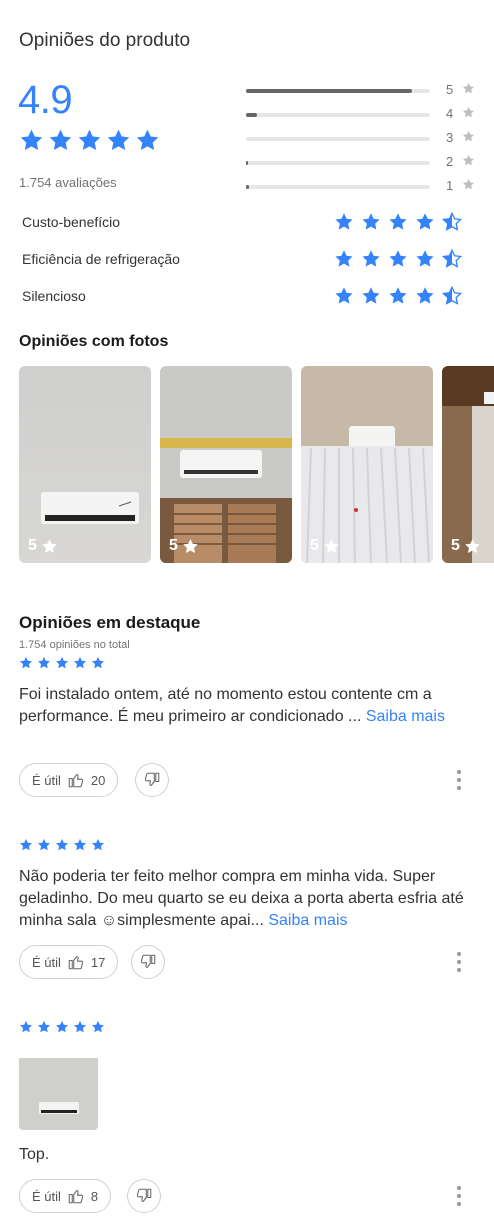 The image size is (494, 1219). I want to click on attribute-row: Eficiência de refrigeração, so click(247, 261).